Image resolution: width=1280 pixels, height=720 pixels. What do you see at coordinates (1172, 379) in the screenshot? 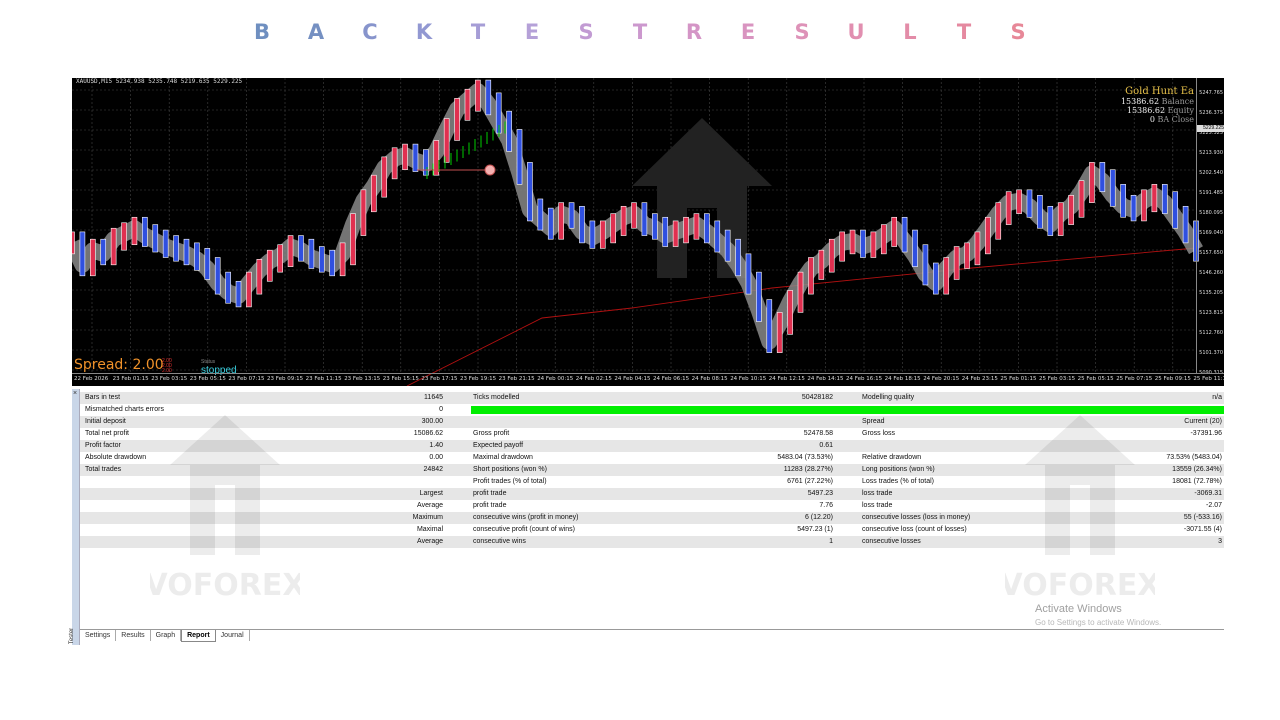
I see `time-tick-label: 25 Feb 09:15` at bounding box center [1172, 379].